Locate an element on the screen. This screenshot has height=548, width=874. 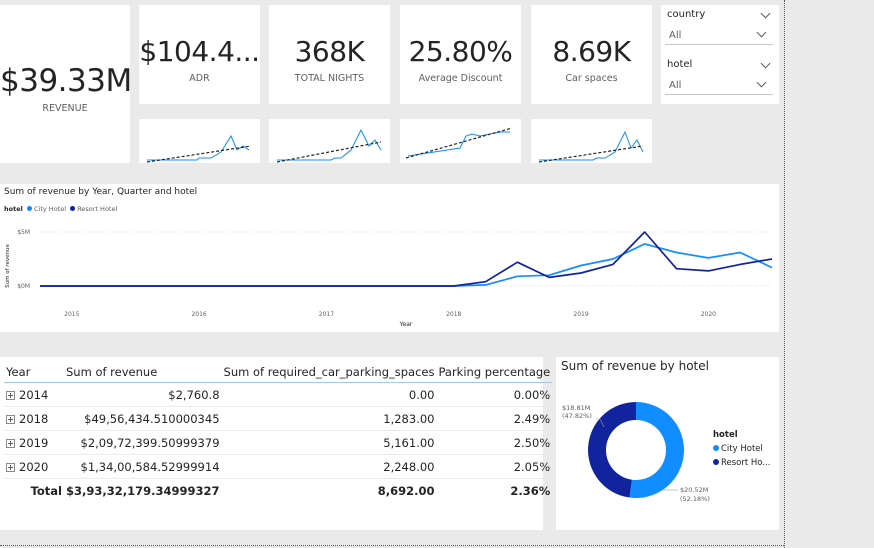
donut-label-resort-pct: (47.82%) is located at coordinates (577, 416).